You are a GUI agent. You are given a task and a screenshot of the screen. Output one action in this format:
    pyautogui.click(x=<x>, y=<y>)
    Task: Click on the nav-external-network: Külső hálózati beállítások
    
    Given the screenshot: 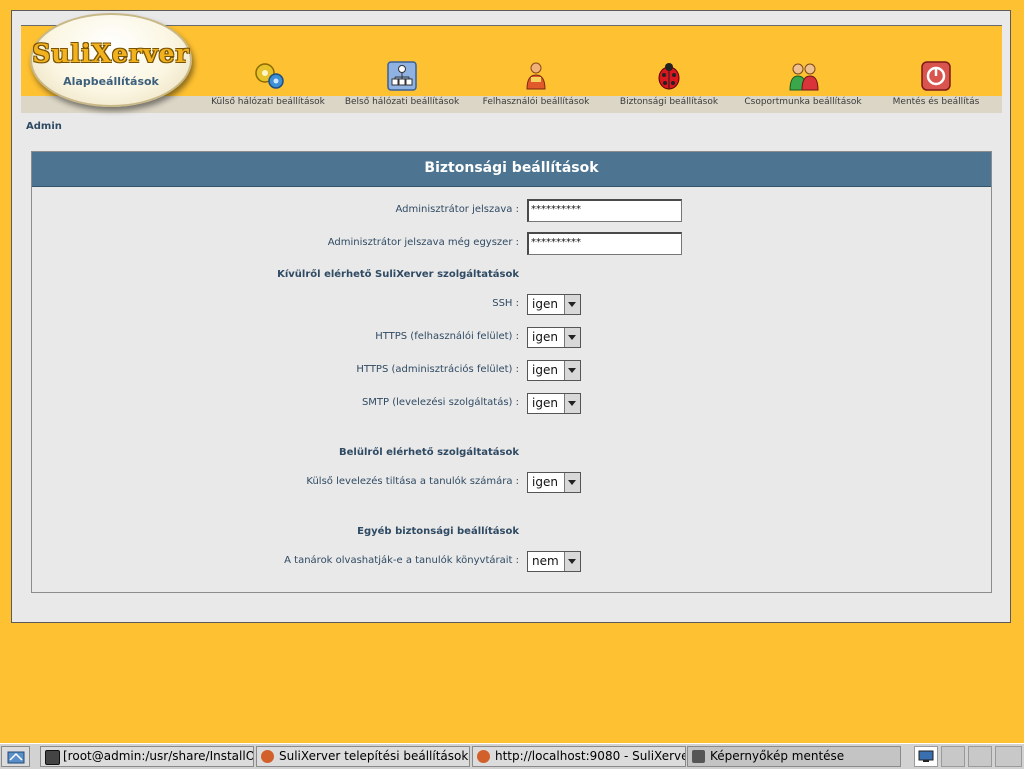 What is the action you would take?
    pyautogui.click(x=268, y=84)
    